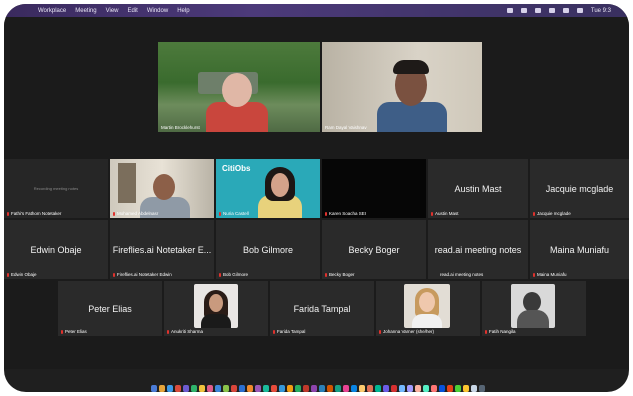 Image resolution: width=633 pixels, height=396 pixels. What do you see at coordinates (85, 11) in the screenshot?
I see `menu-meeting: Meeting` at bounding box center [85, 11].